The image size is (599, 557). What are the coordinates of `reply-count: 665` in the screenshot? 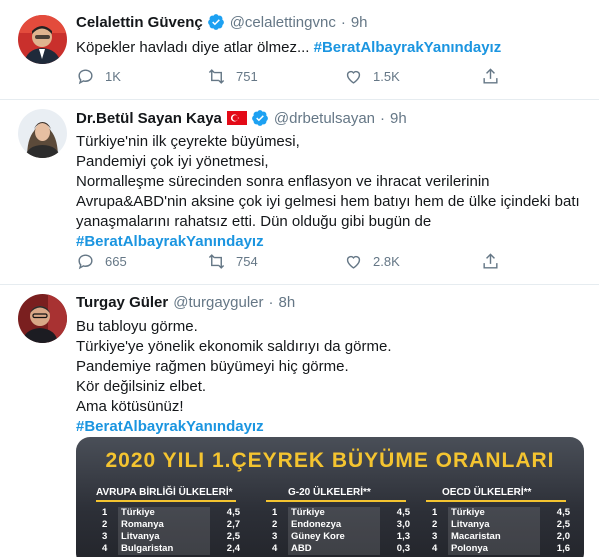 It's located at (116, 261).